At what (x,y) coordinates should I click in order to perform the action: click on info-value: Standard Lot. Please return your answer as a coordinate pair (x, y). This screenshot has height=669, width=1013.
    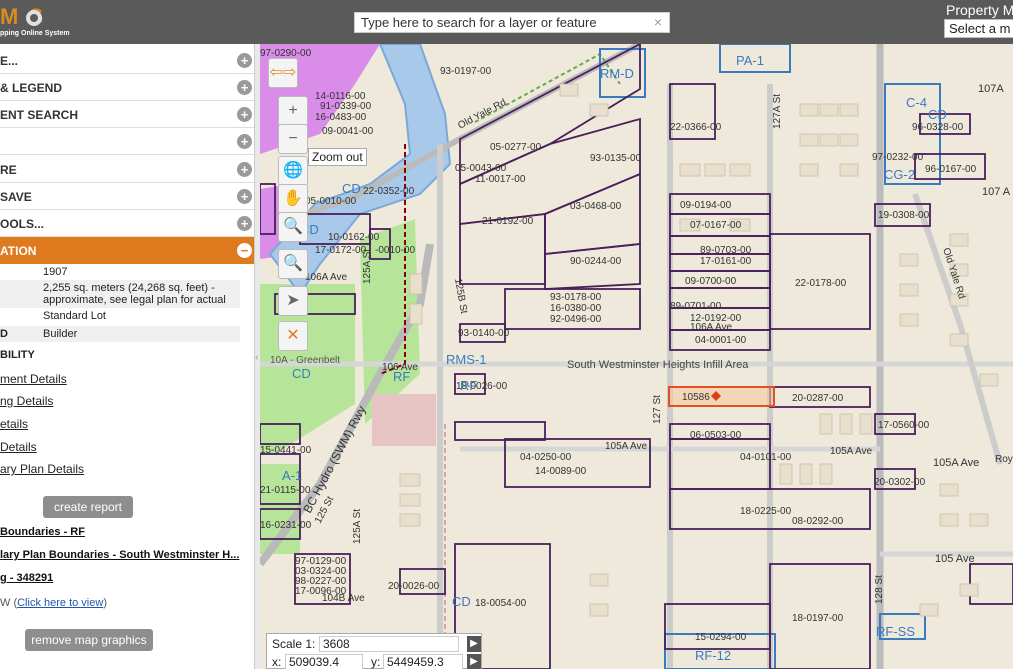
    Looking at the image, I should click on (74, 316).